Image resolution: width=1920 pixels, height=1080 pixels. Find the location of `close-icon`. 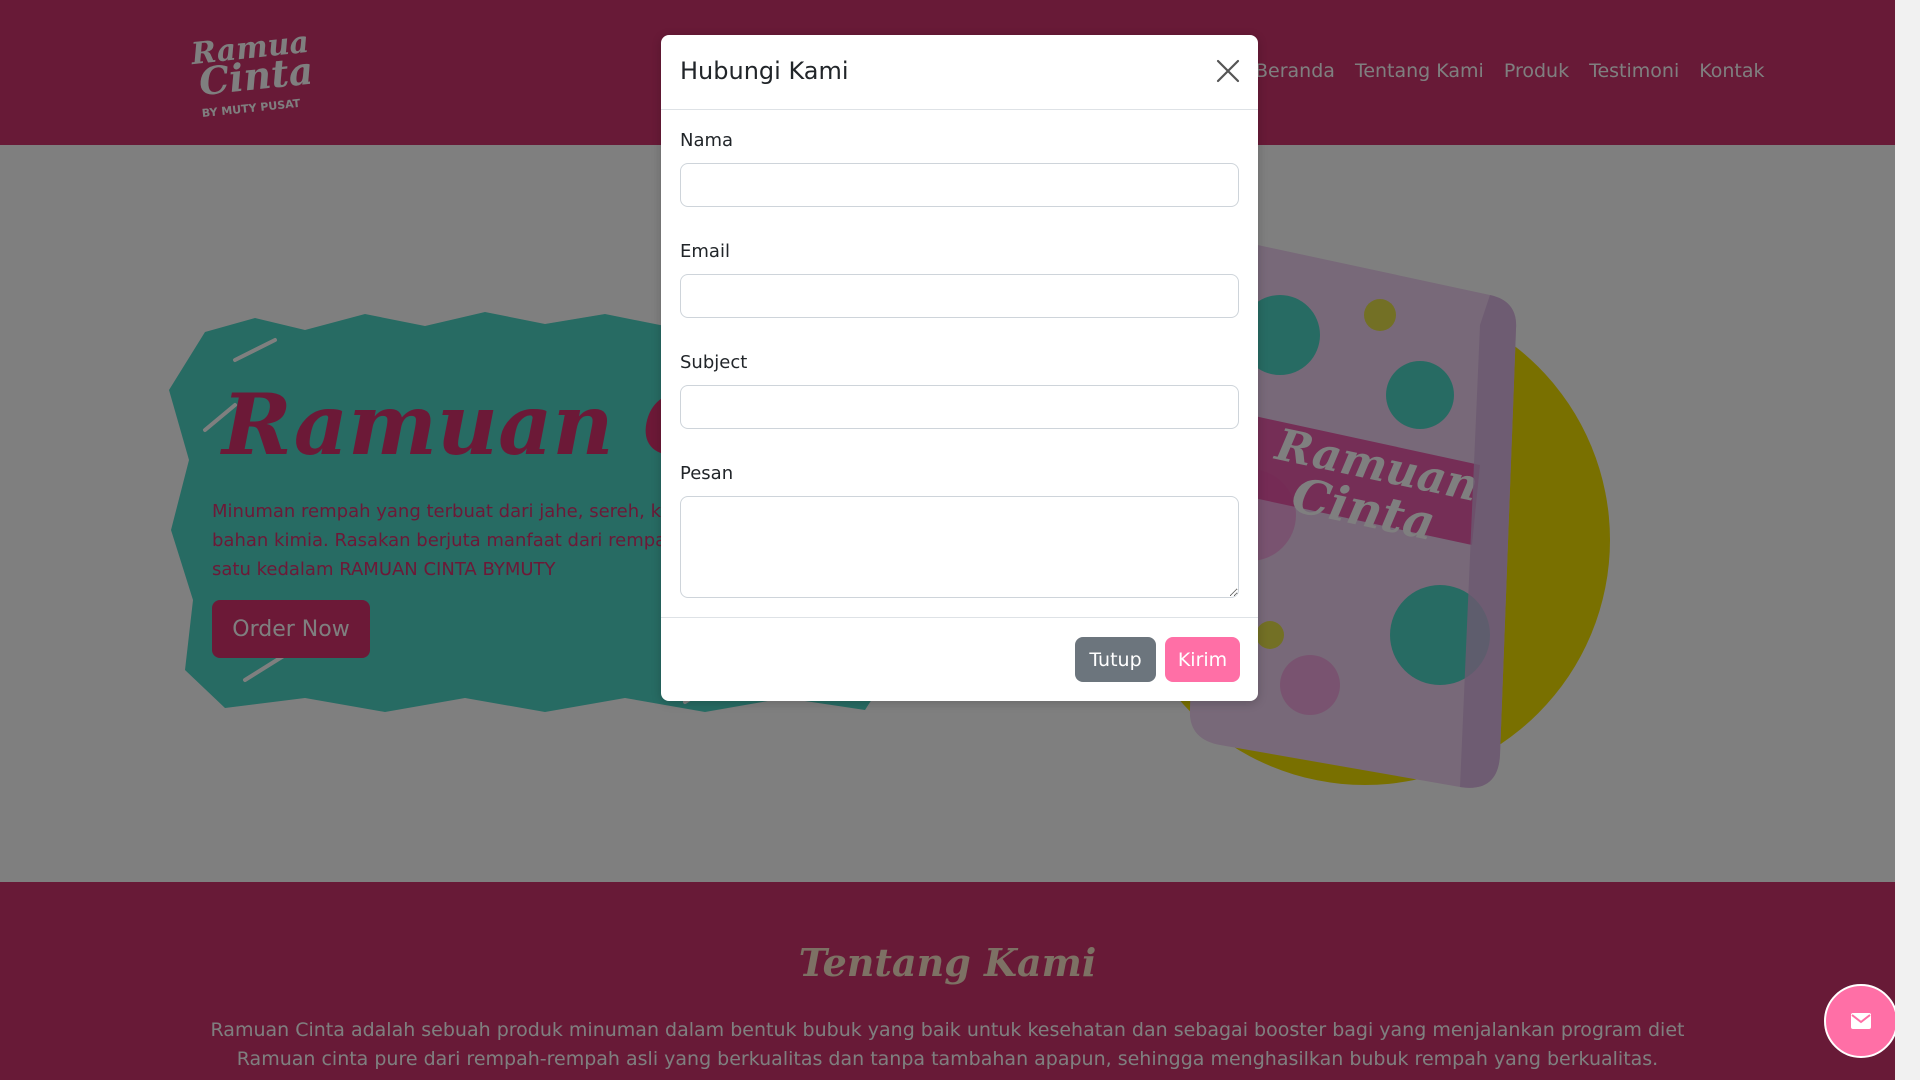

close-icon is located at coordinates (1228, 71).